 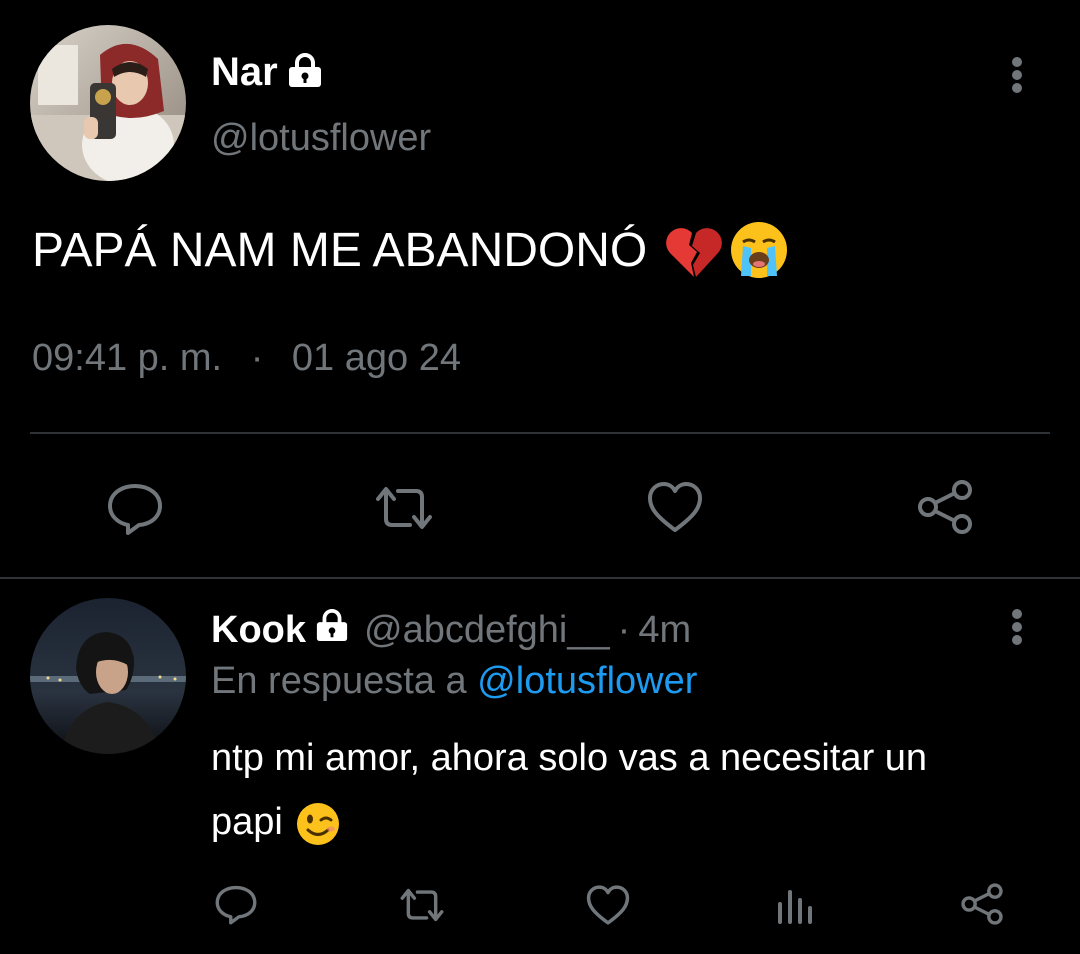 What do you see at coordinates (487, 630) in the screenshot?
I see `reply-author-handle: @abcdefghi__` at bounding box center [487, 630].